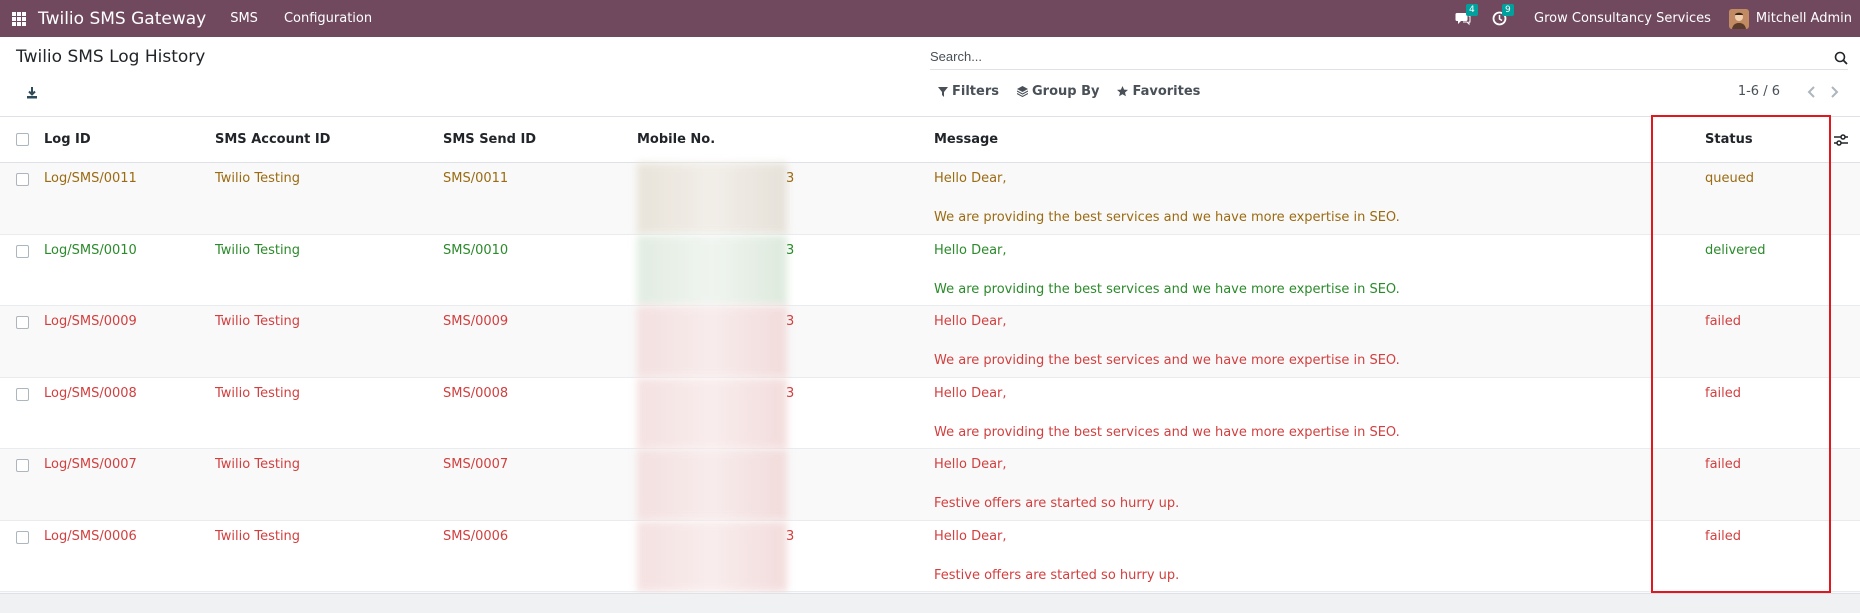  I want to click on user-menu: Mitchell Admin, so click(1804, 18).